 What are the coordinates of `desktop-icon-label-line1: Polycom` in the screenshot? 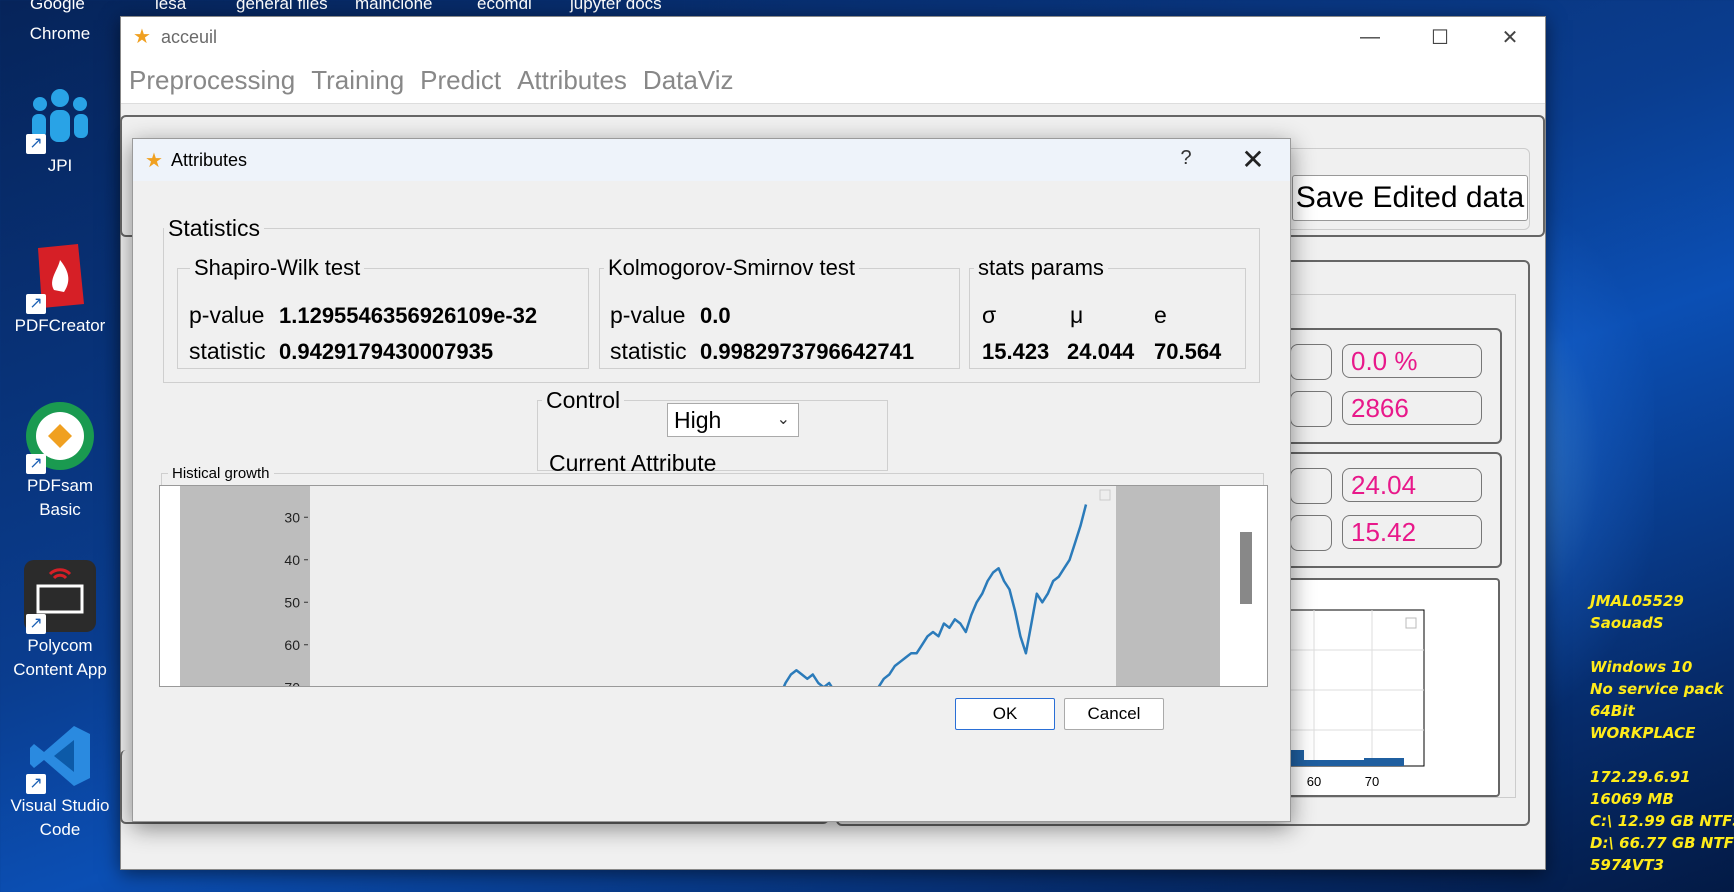 It's located at (60, 645).